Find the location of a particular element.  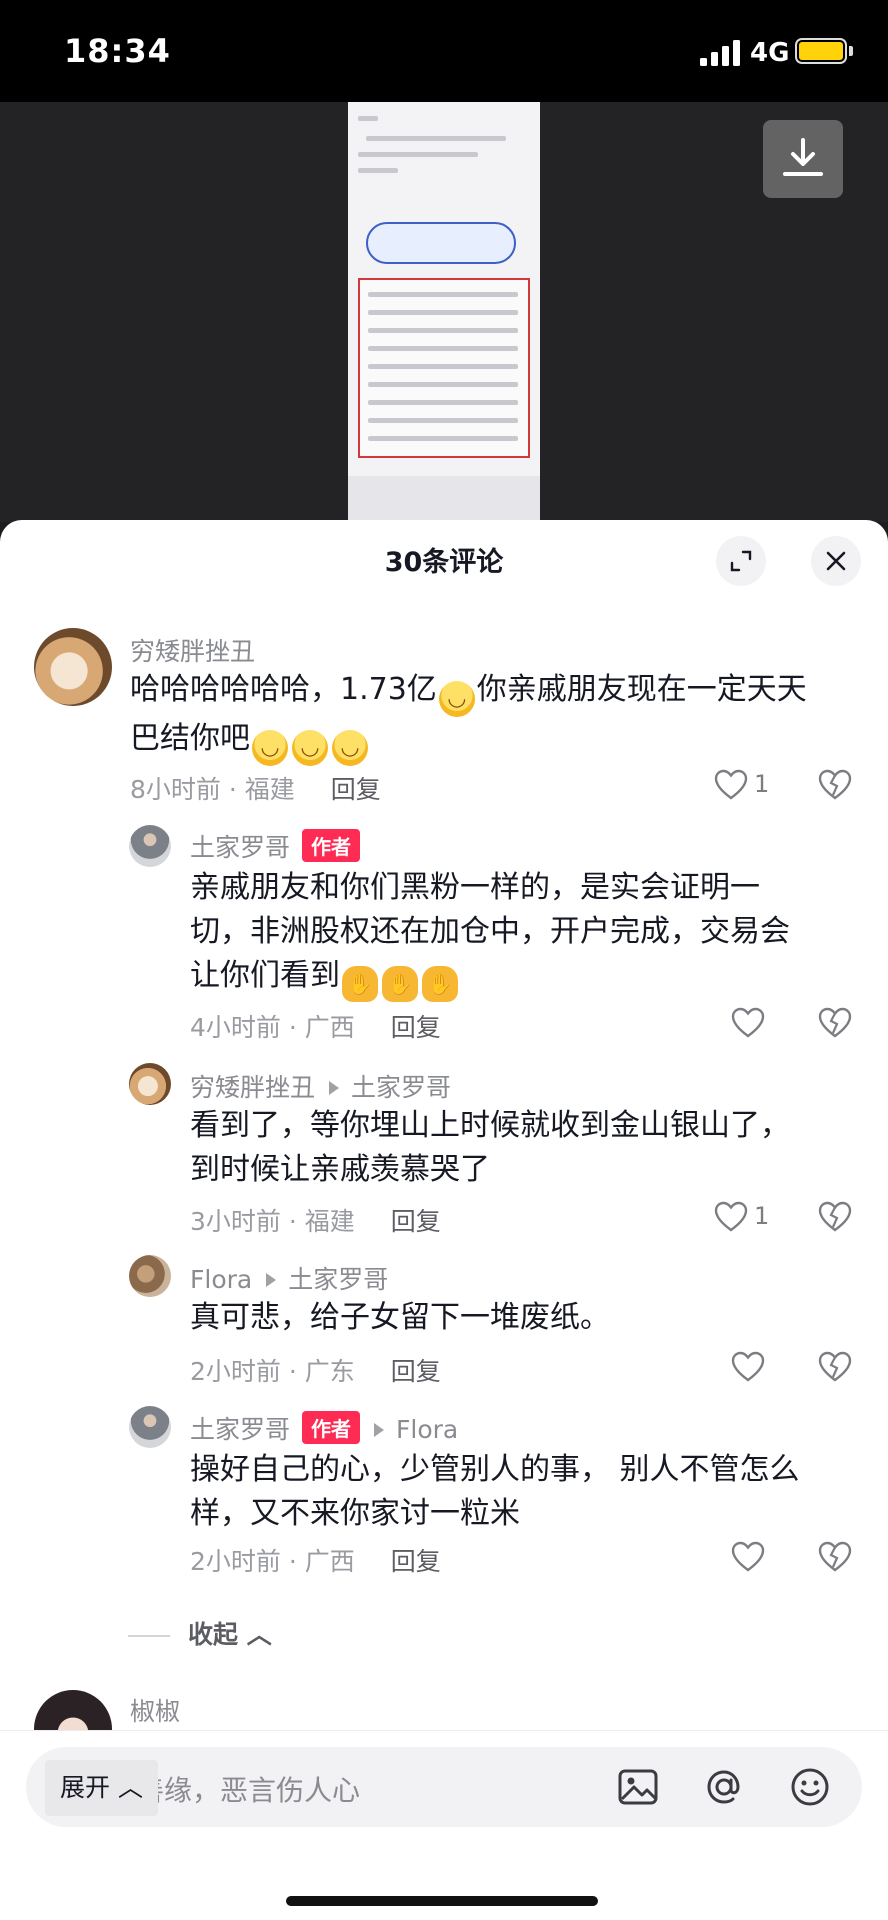

comment-username: 穷矮胖挫丑 土家罗哥 is located at coordinates (320, 1086).